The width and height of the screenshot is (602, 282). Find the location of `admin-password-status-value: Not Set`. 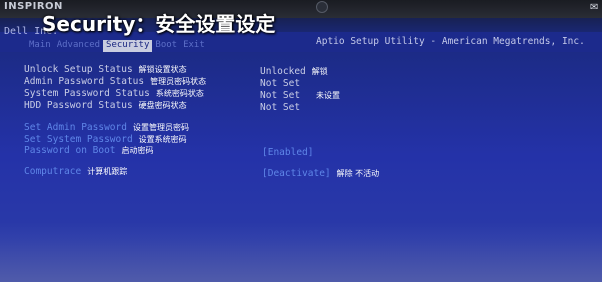

admin-password-status-value: Not Set is located at coordinates (280, 83).